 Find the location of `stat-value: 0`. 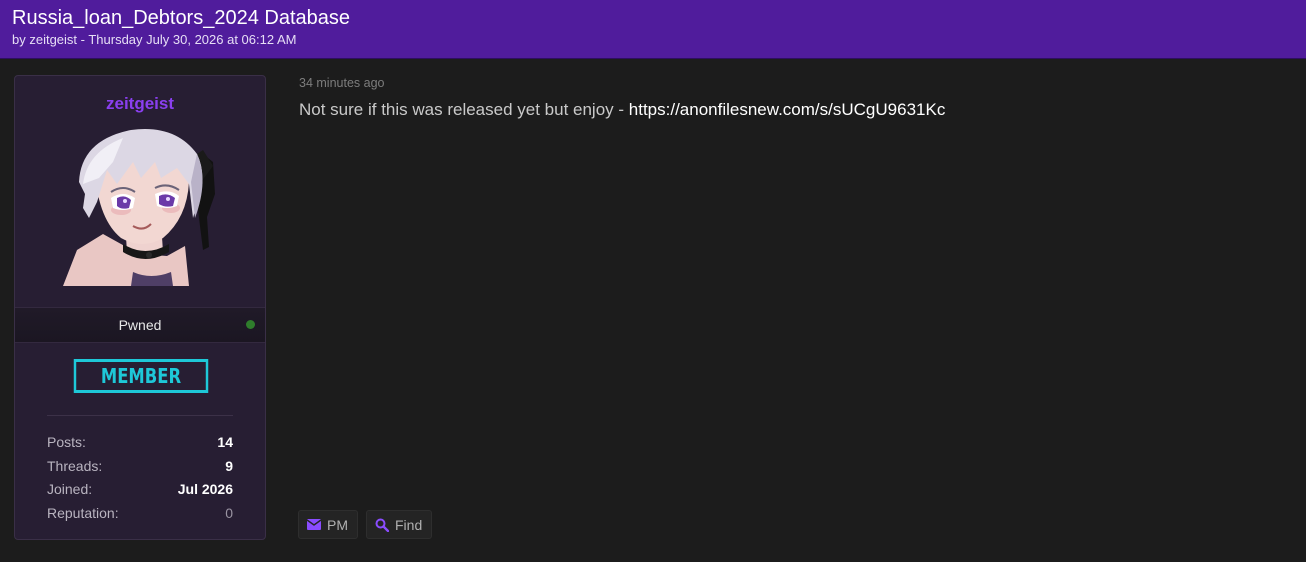

stat-value: 0 is located at coordinates (229, 513).